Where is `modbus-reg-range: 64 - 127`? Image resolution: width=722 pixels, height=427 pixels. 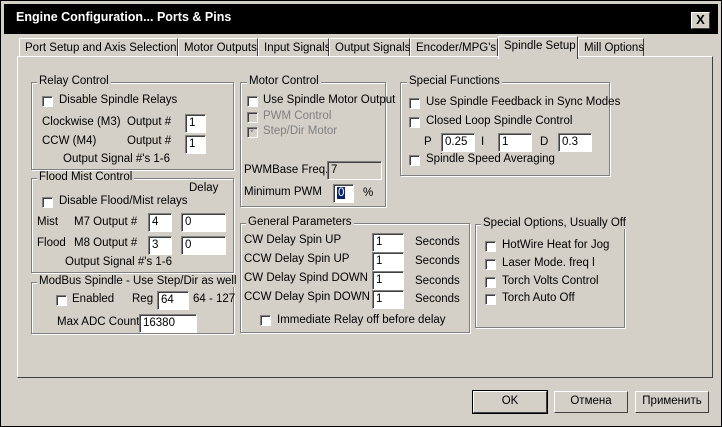 modbus-reg-range: 64 - 127 is located at coordinates (214, 299).